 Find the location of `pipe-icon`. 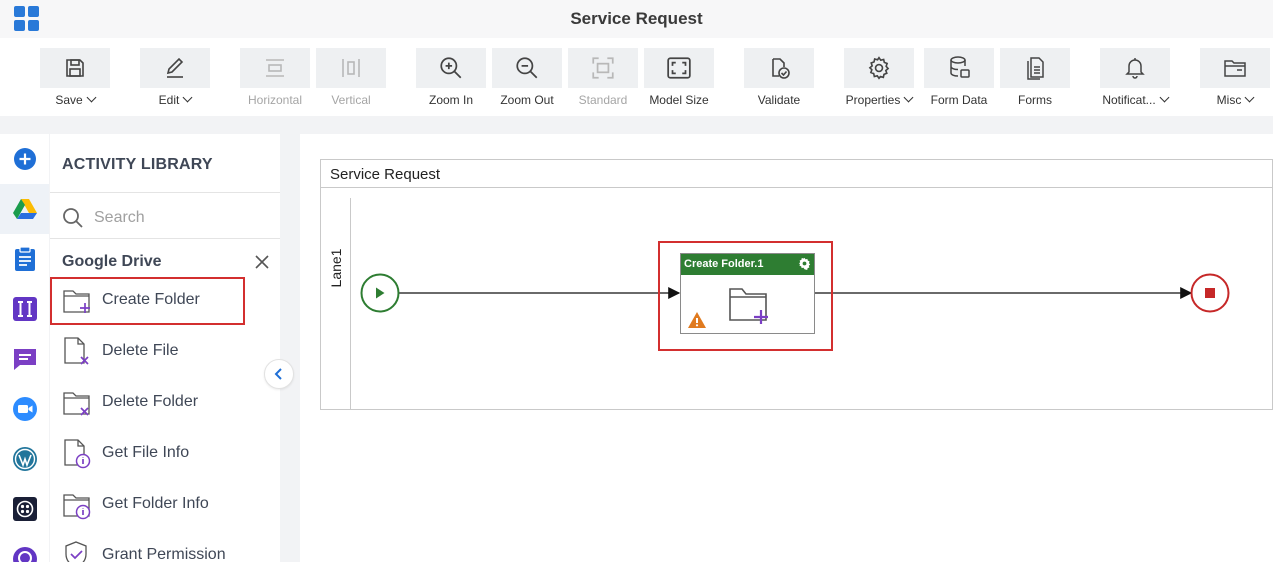

pipe-icon is located at coordinates (24, 309).